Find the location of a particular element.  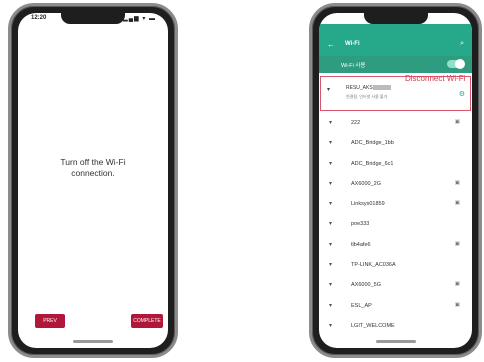

prev-button: PREV is located at coordinates (50, 321).